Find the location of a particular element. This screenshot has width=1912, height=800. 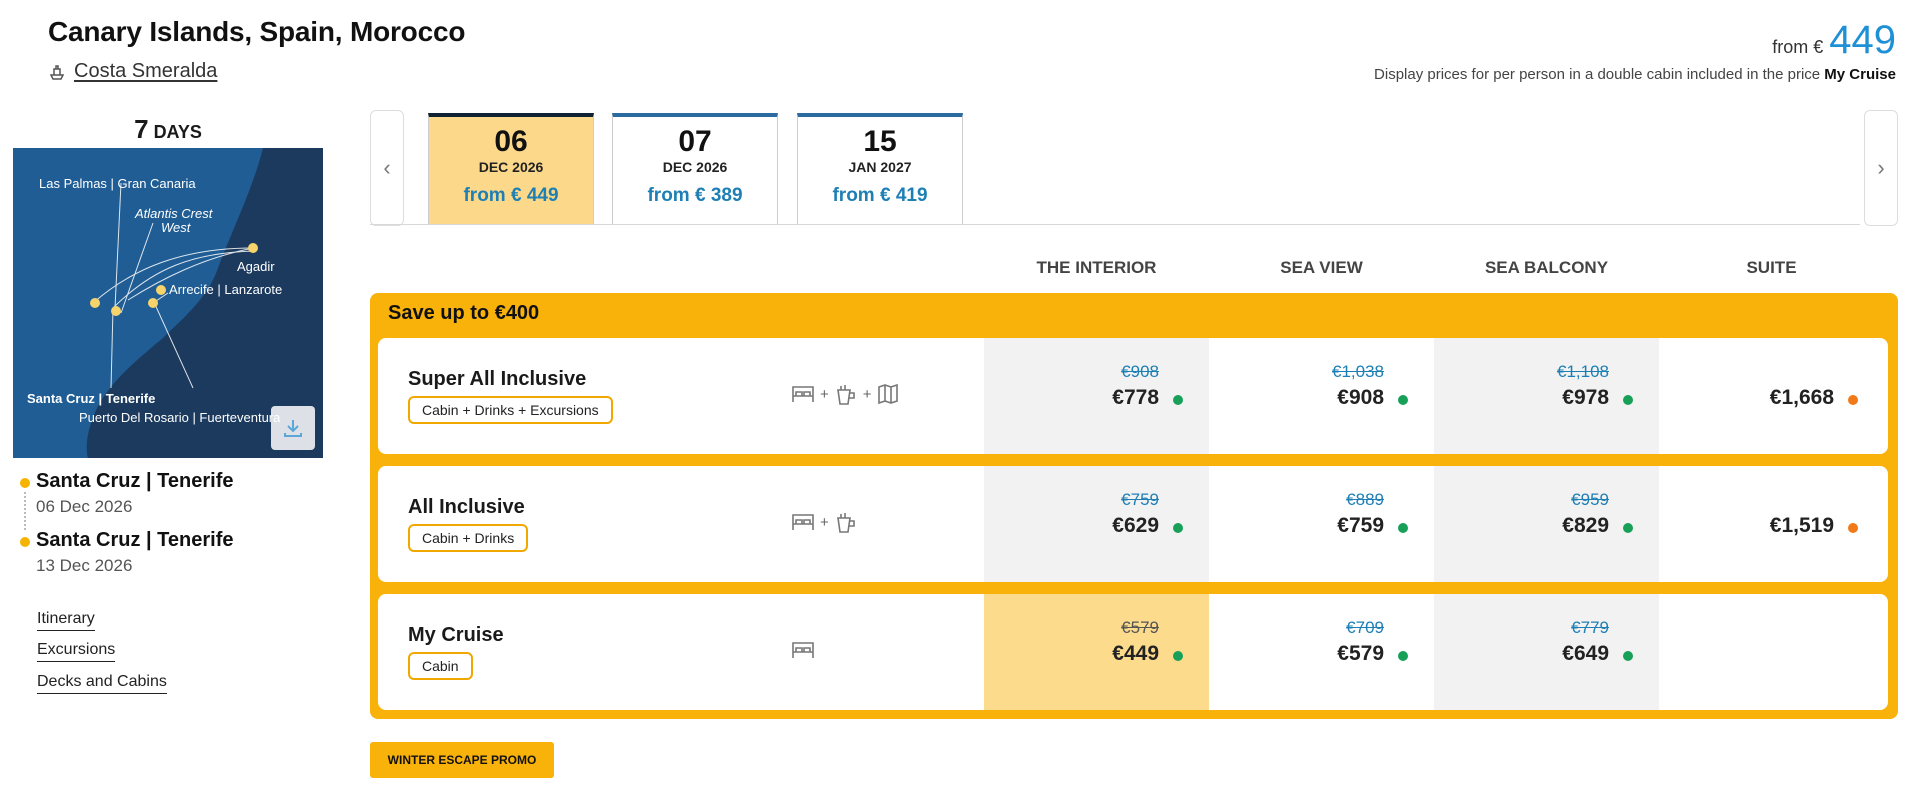

price-cell: €889 €759 is located at coordinates (1321, 524).